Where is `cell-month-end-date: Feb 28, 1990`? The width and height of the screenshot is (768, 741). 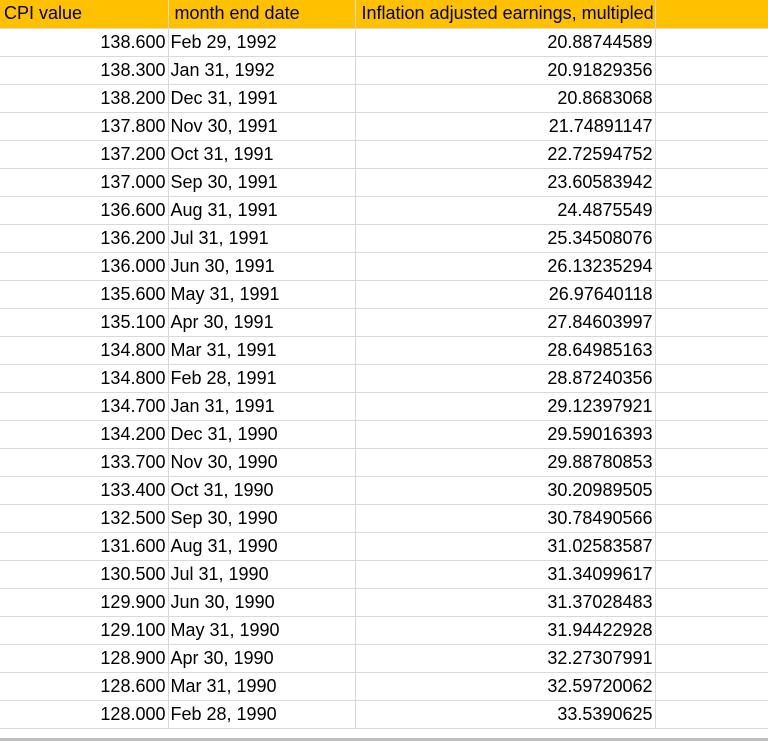
cell-month-end-date: Feb 28, 1990 is located at coordinates (262, 714).